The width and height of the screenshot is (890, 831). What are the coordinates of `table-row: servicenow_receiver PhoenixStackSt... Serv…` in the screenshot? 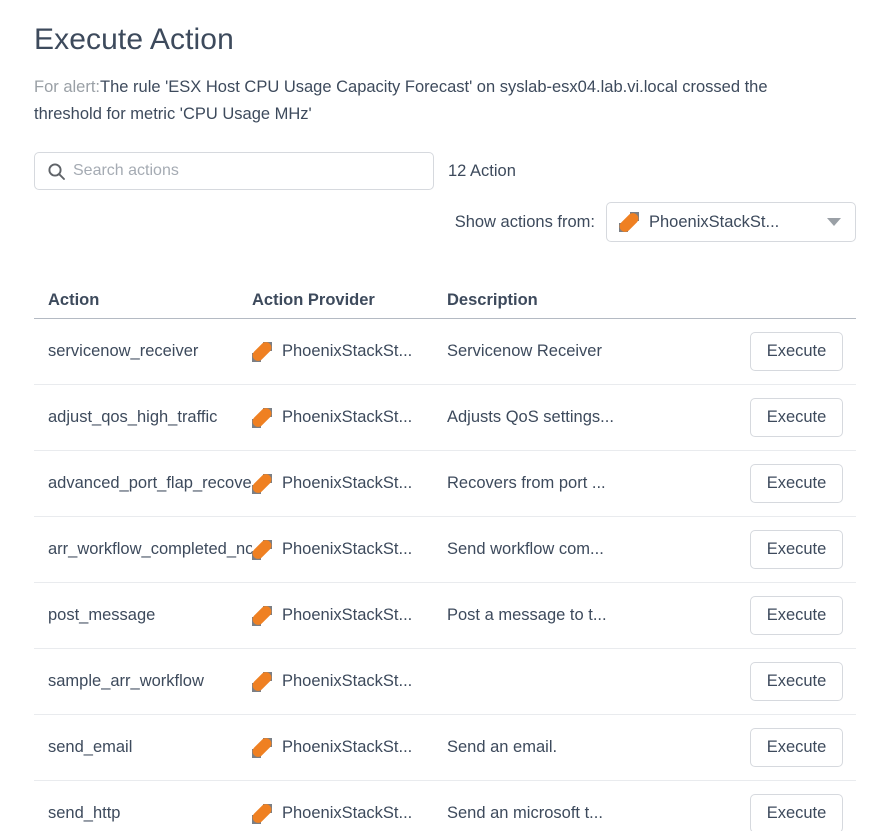 It's located at (445, 352).